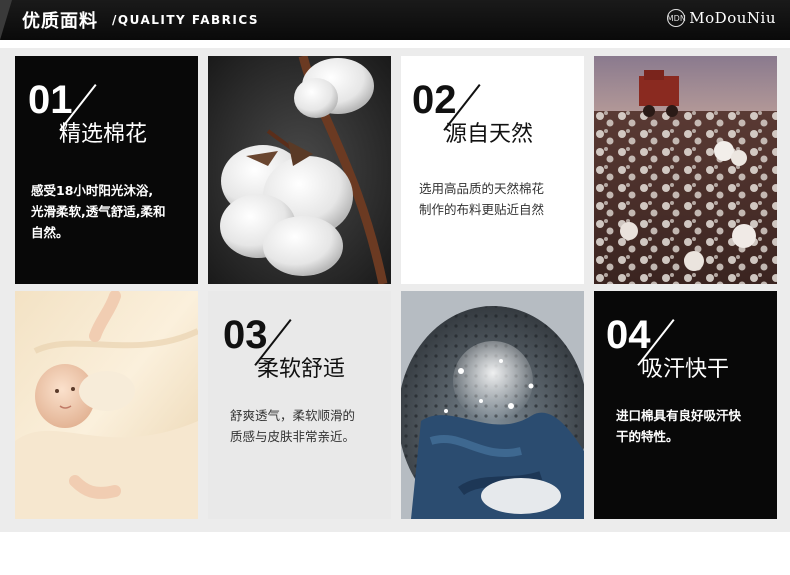  What do you see at coordinates (103, 134) in the screenshot?
I see `feature-title: 精选棉花` at bounding box center [103, 134].